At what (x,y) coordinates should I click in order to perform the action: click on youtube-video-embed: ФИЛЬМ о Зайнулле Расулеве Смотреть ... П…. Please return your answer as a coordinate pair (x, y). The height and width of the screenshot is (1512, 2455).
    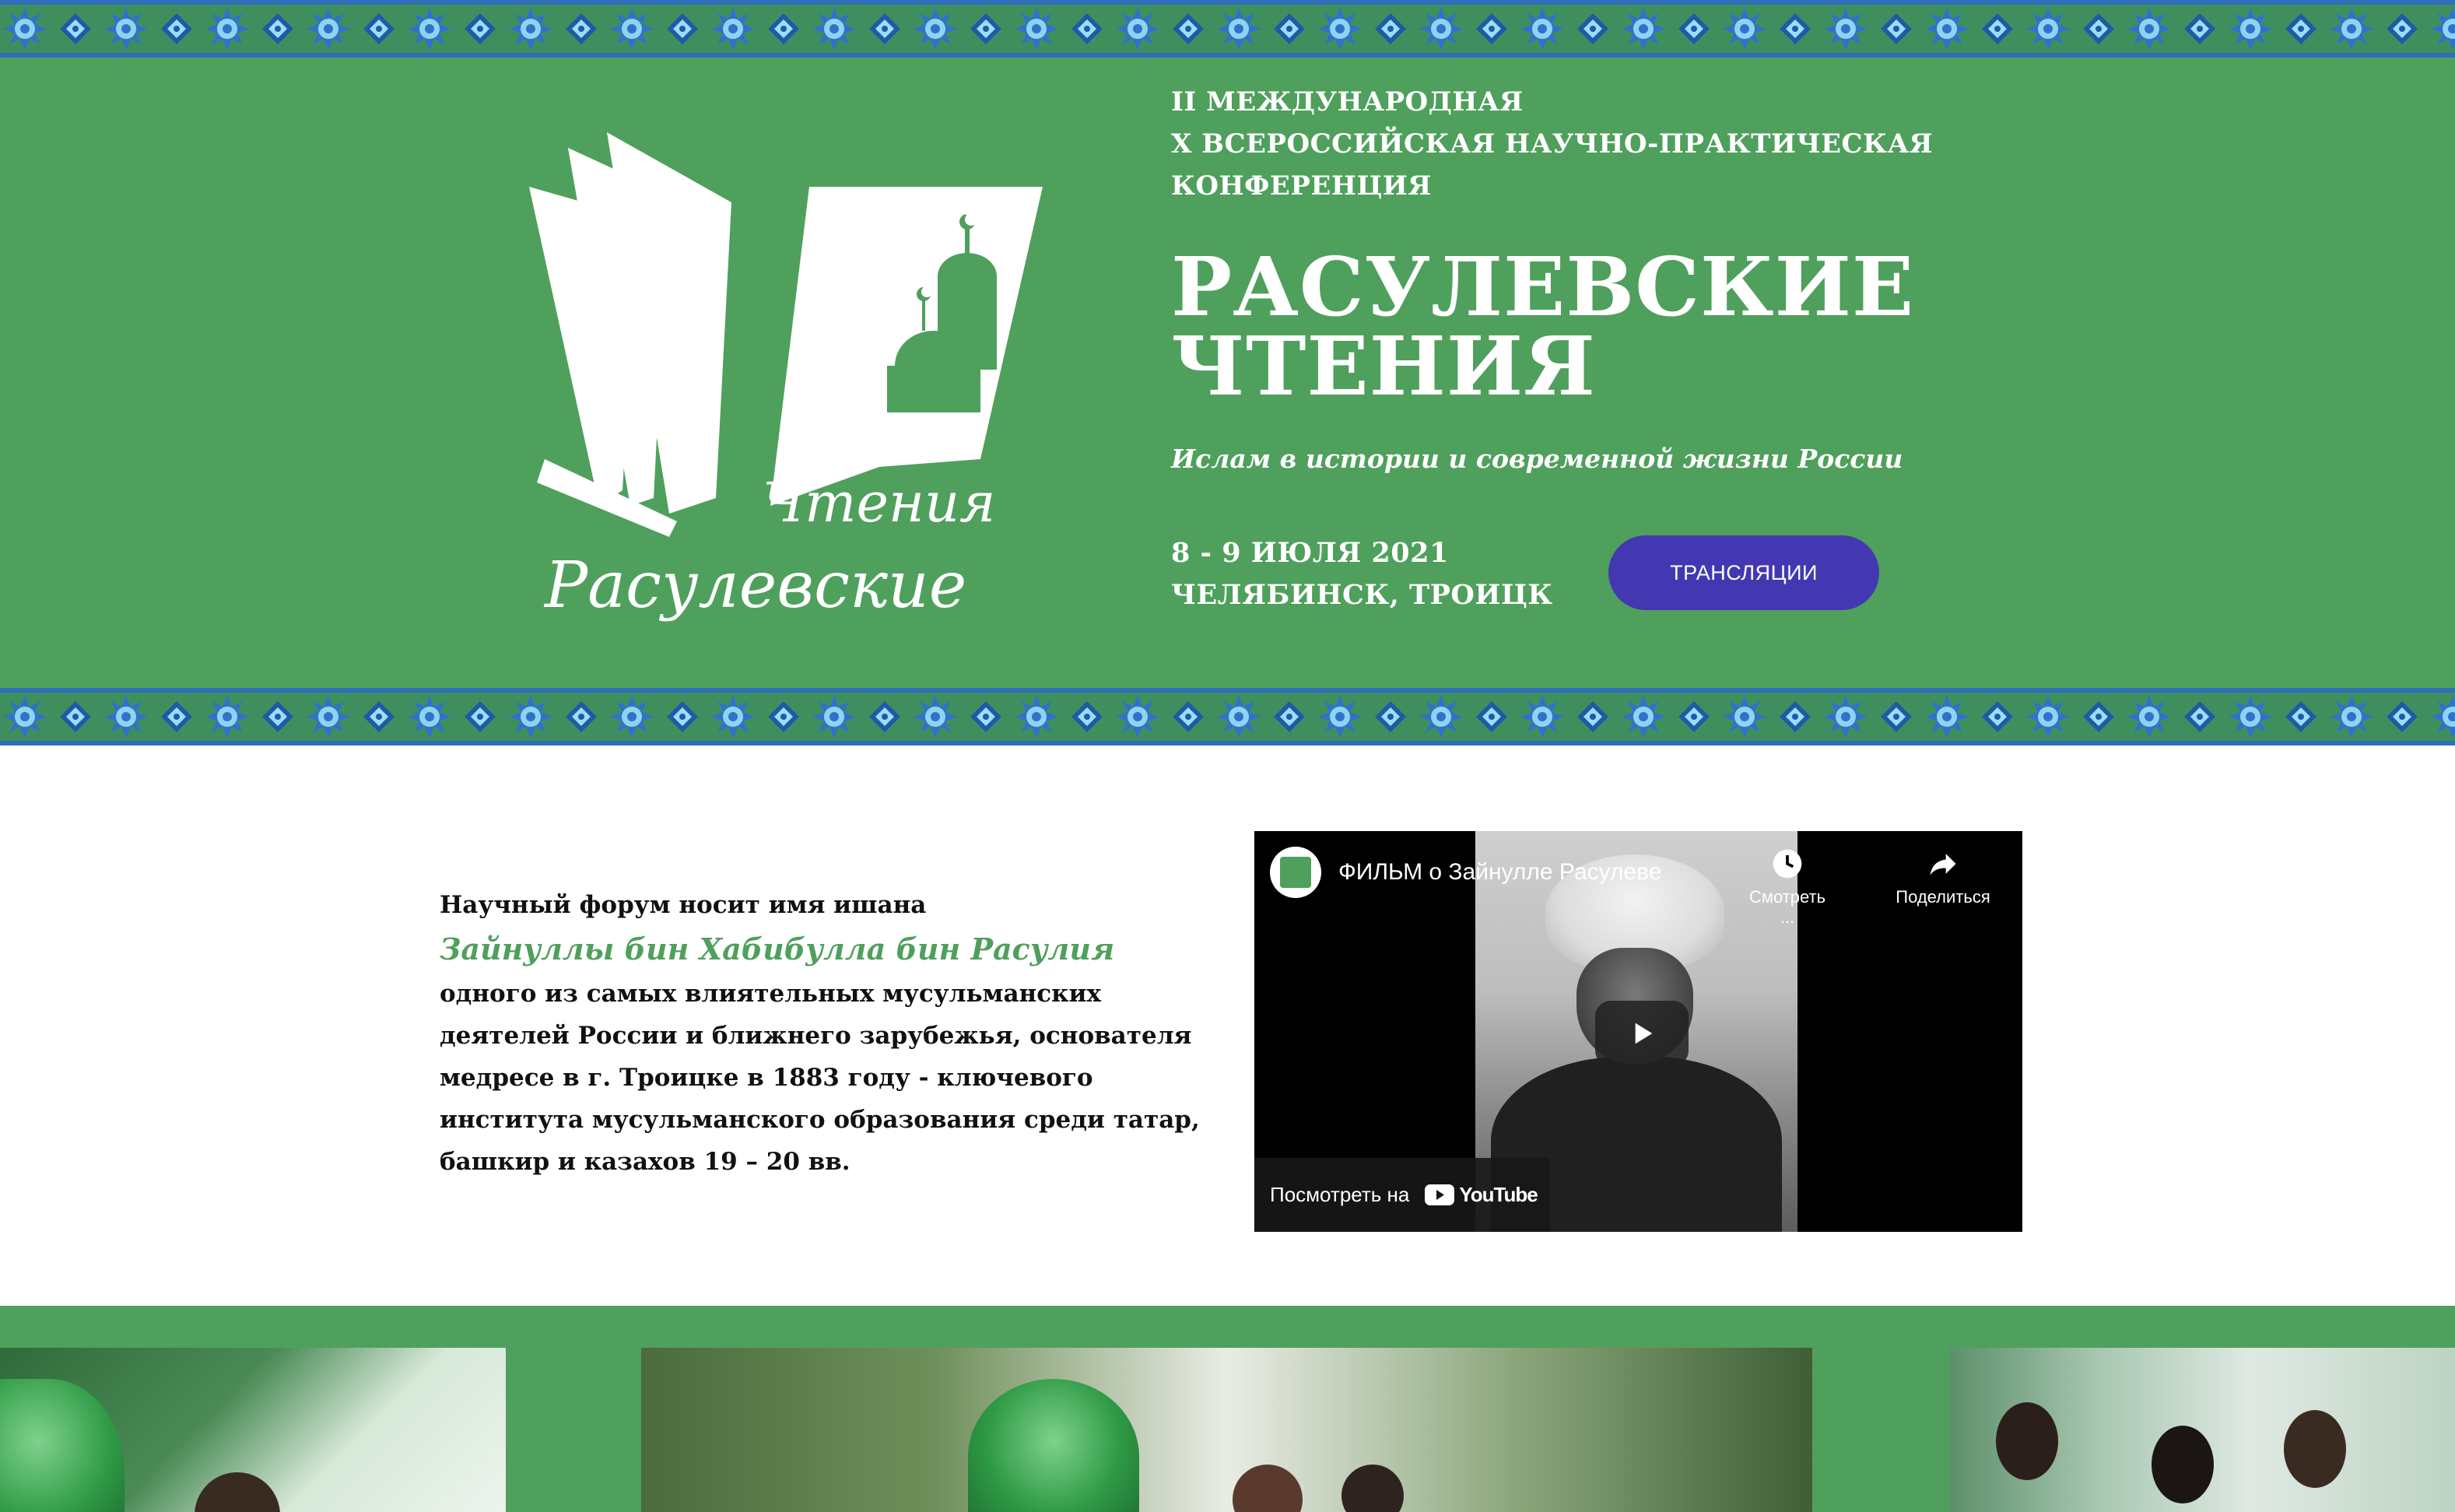
    Looking at the image, I should click on (1638, 1031).